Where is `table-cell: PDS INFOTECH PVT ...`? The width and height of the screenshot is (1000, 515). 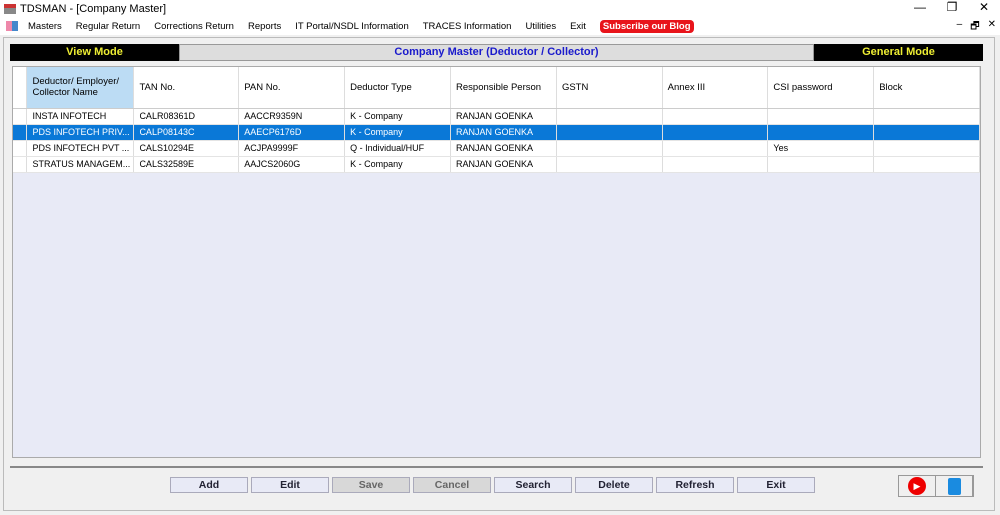 table-cell: PDS INFOTECH PVT ... is located at coordinates (80, 148).